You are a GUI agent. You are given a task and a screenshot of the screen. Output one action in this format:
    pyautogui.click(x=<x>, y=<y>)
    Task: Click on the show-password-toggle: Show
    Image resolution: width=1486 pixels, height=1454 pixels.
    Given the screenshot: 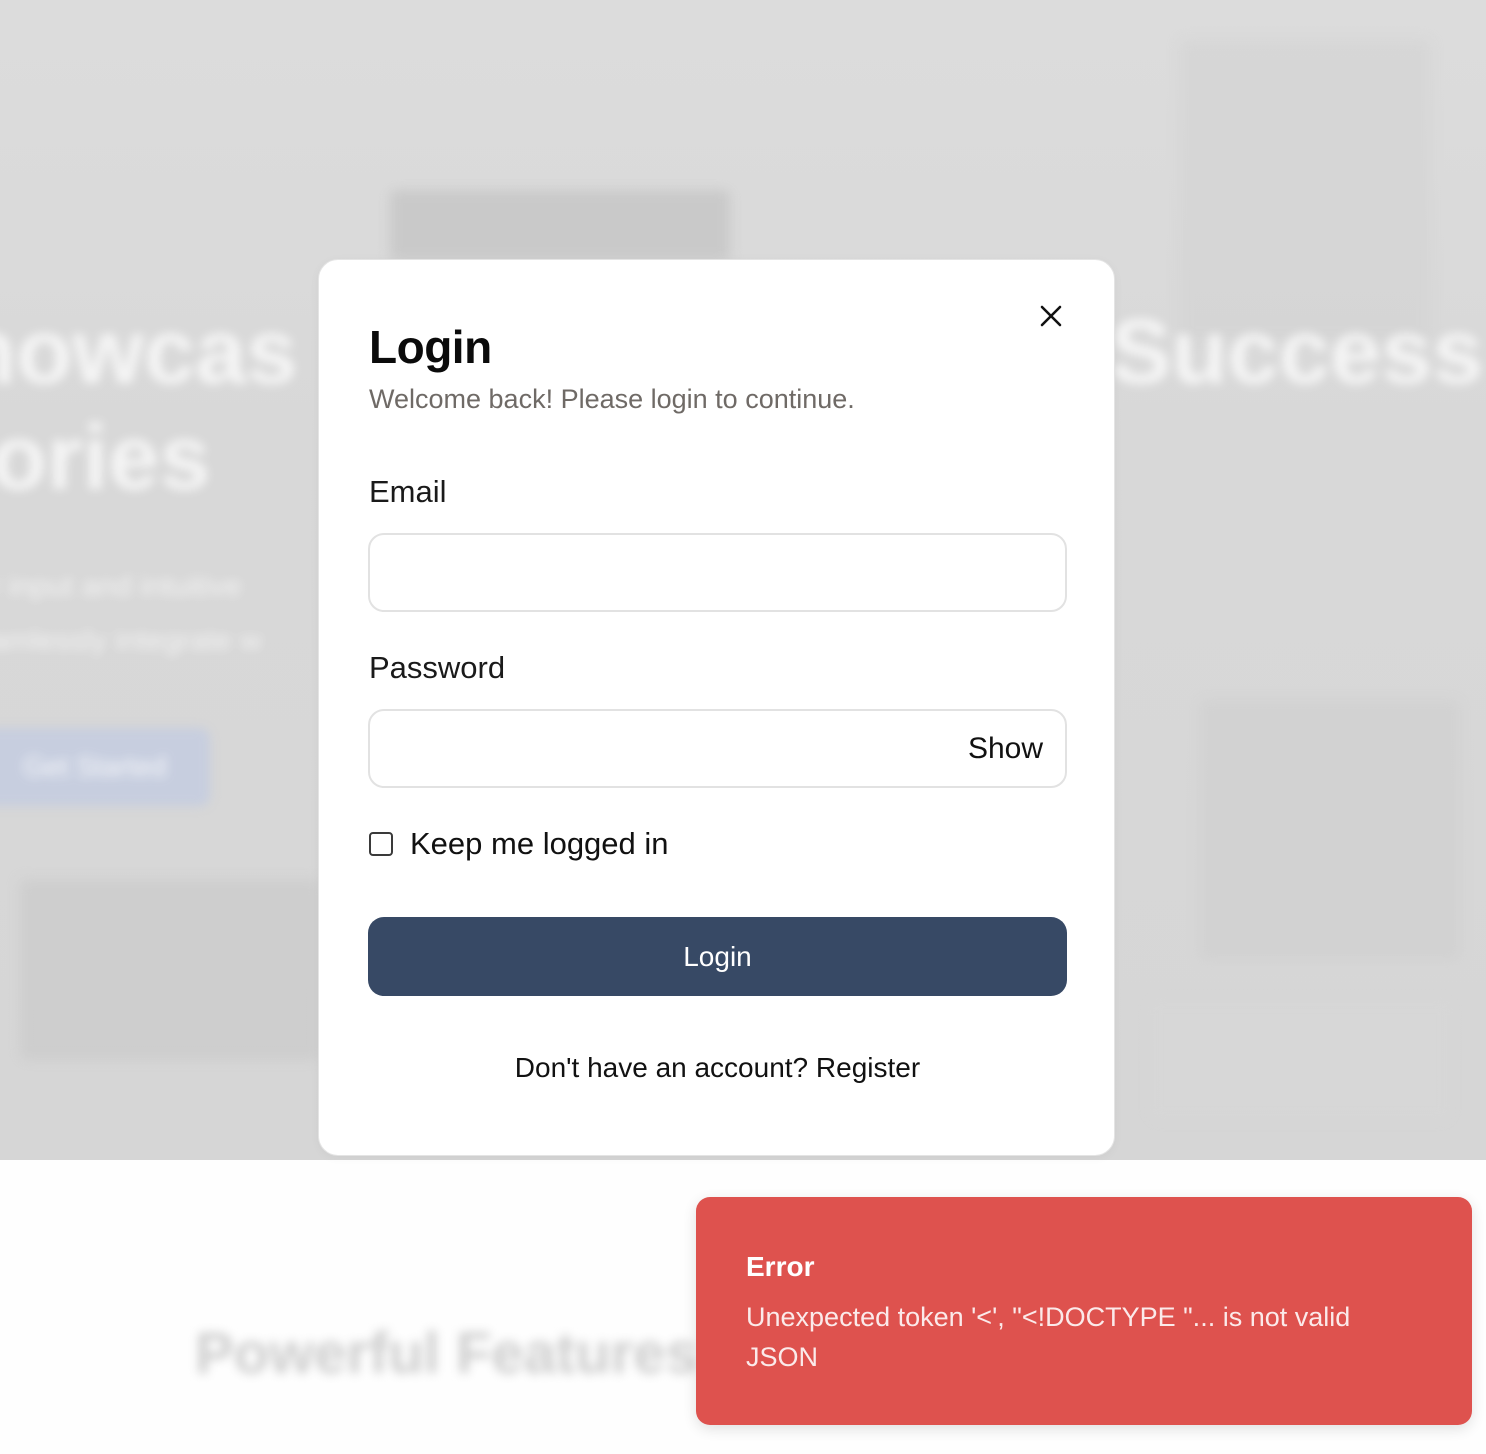 What is the action you would take?
    pyautogui.click(x=1005, y=748)
    